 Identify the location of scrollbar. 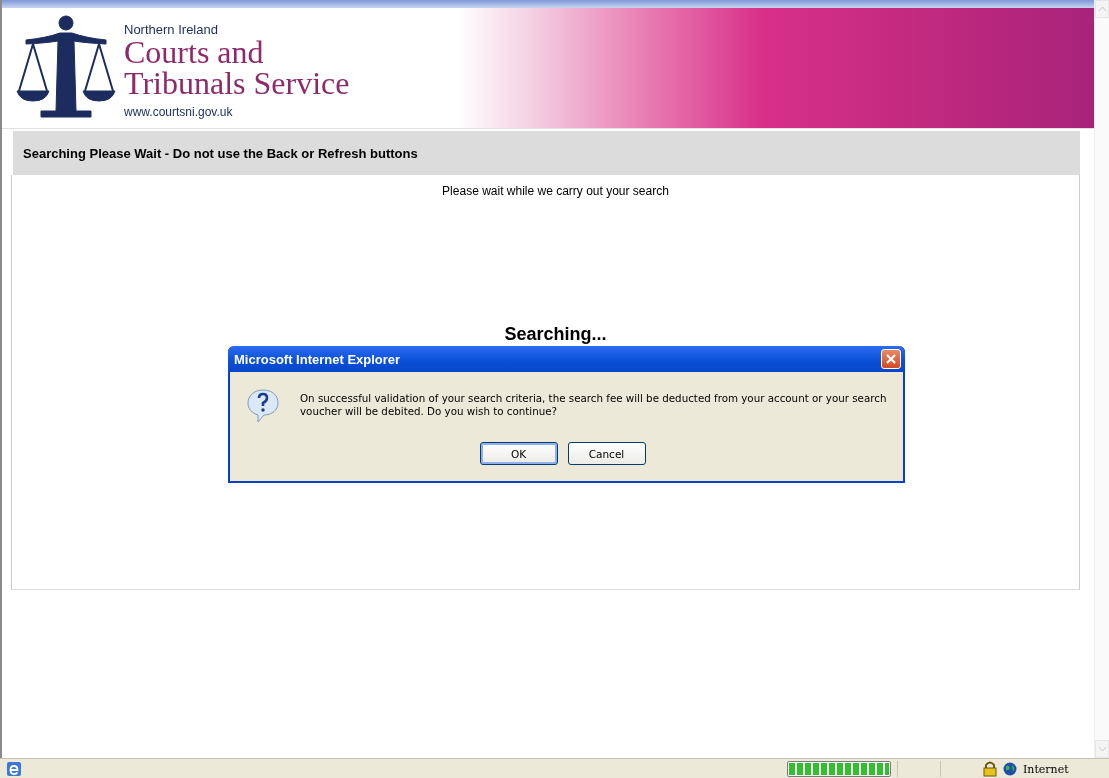
(1101, 379).